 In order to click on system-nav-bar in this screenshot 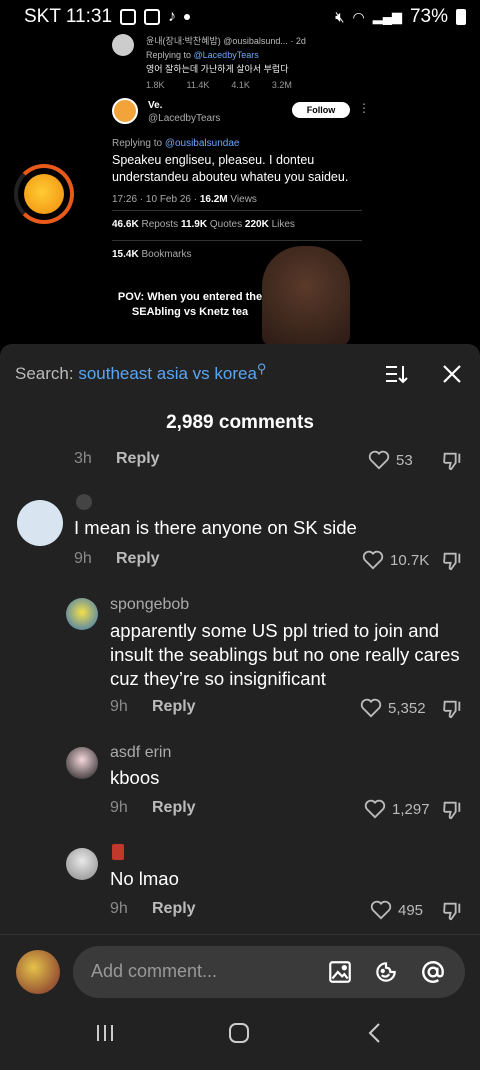, I will do `click(240, 1035)`.